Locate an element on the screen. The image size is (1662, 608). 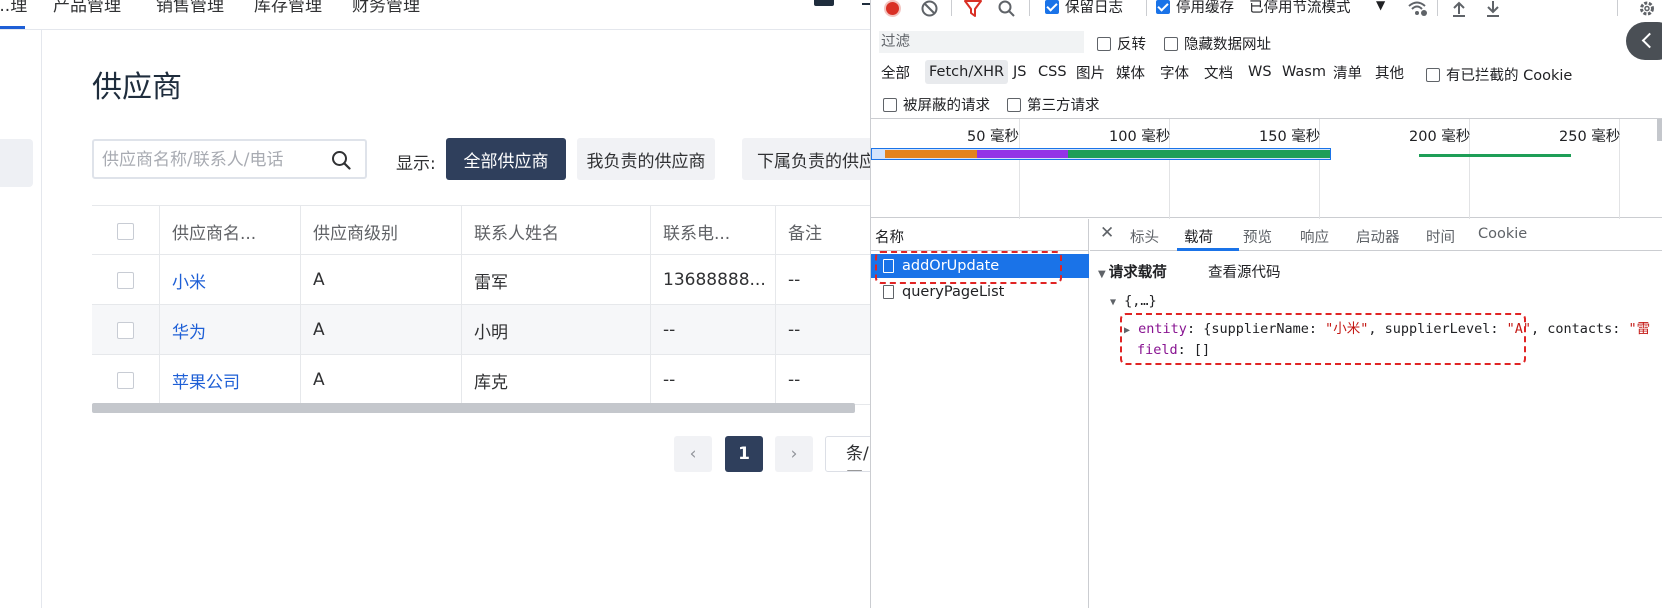
hide-data-urls-label: 隐藏数据网址 is located at coordinates (1227, 45).